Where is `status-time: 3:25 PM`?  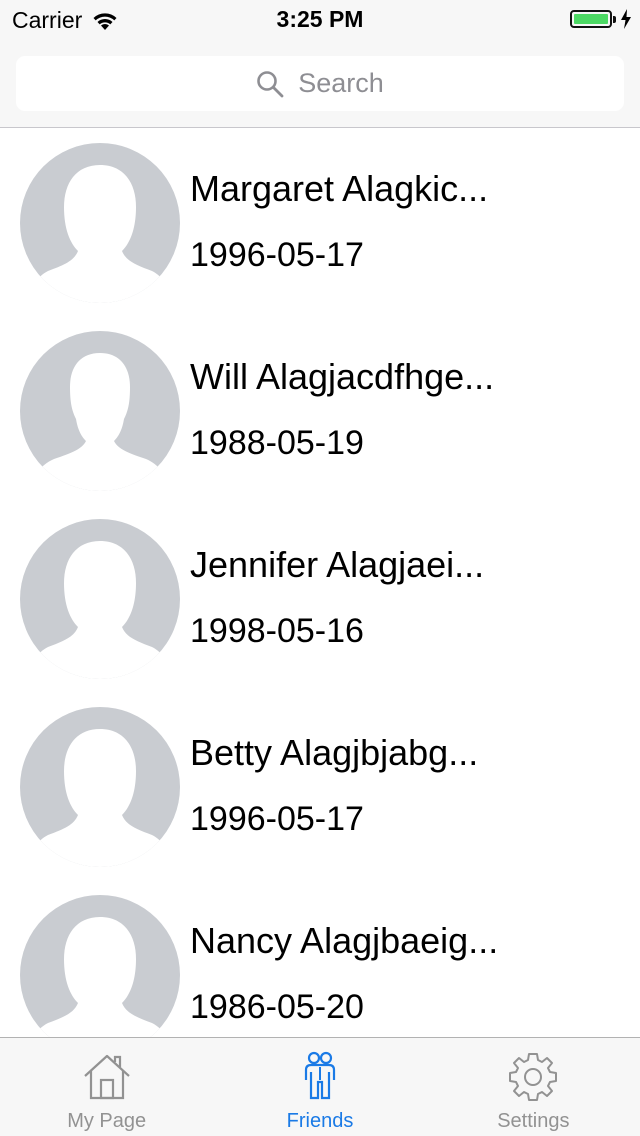 status-time: 3:25 PM is located at coordinates (320, 19).